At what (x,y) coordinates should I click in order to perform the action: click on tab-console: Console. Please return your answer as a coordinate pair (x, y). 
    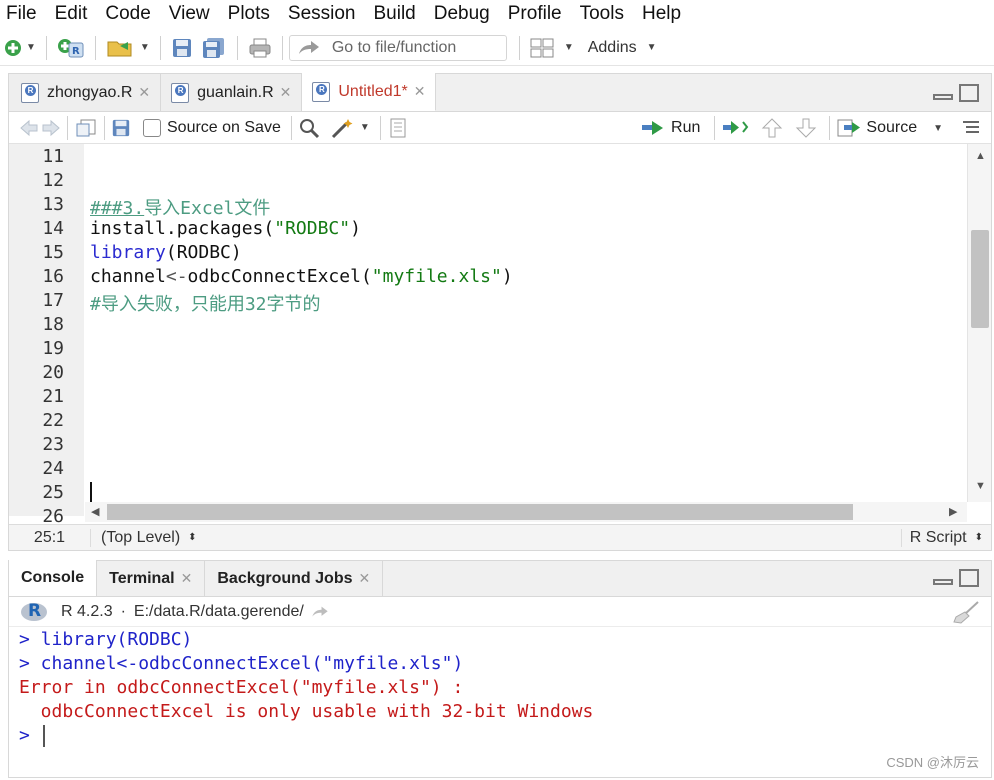
    Looking at the image, I should click on (53, 578).